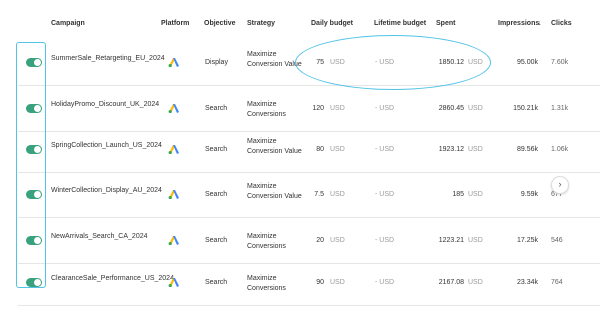 This screenshot has width=600, height=317. I want to click on clicks-value: 1.06k, so click(560, 149).